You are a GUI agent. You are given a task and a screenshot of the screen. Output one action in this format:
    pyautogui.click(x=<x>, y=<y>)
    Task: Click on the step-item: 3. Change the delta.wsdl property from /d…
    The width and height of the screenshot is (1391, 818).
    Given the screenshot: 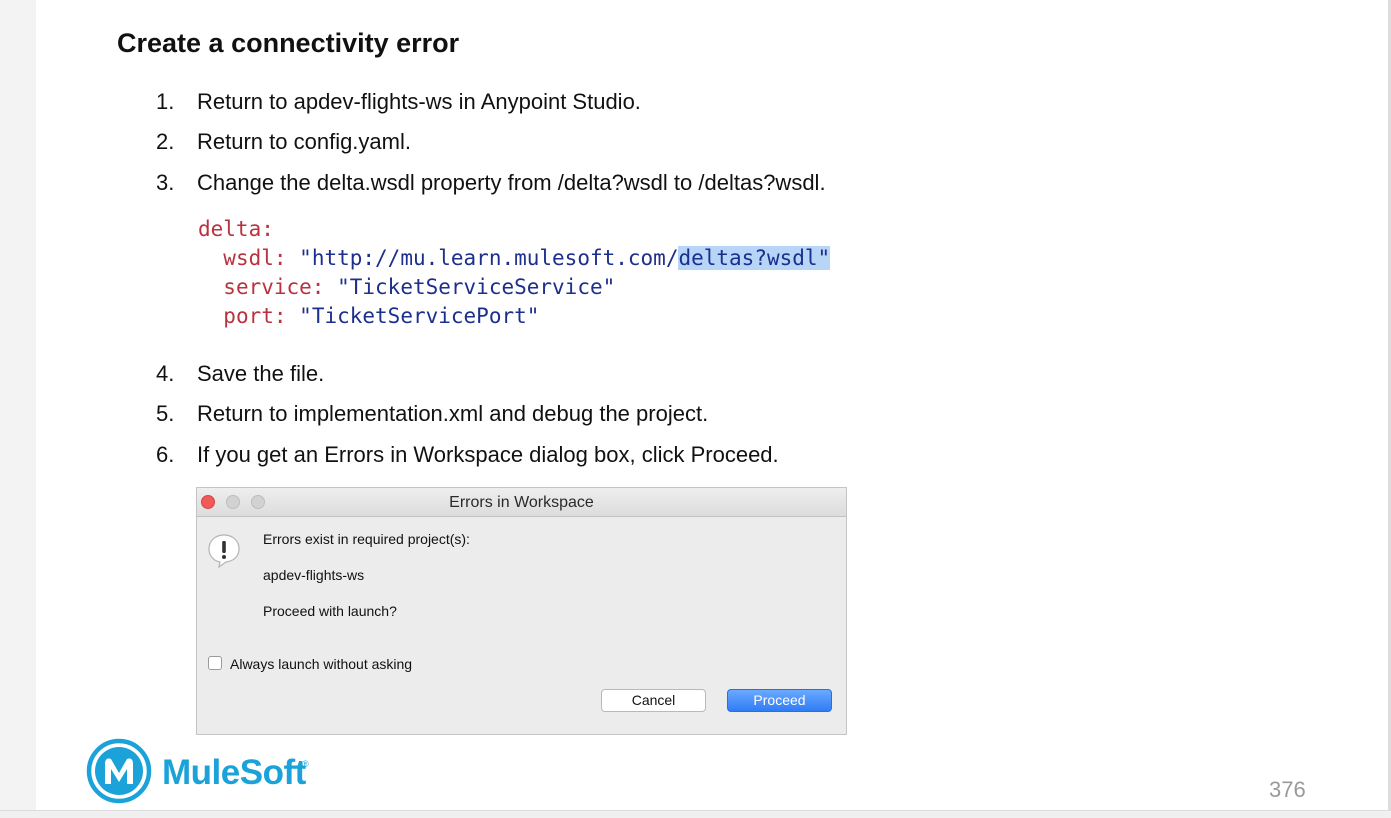 What is the action you would take?
    pyautogui.click(x=491, y=183)
    